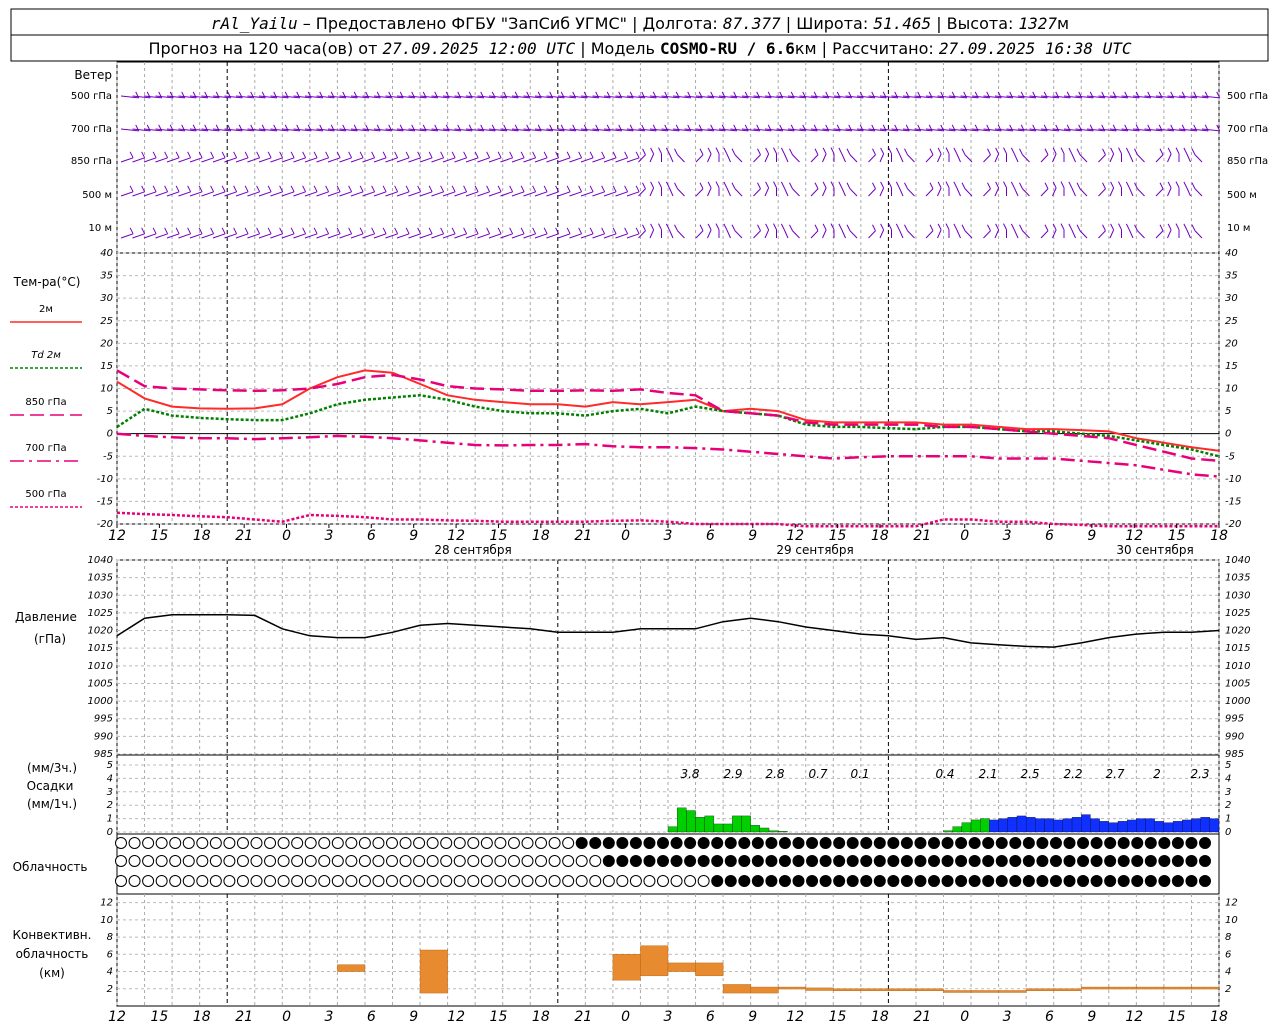  What do you see at coordinates (50, 639) in the screenshot?
I see `pressure-unit: (гПа)` at bounding box center [50, 639].